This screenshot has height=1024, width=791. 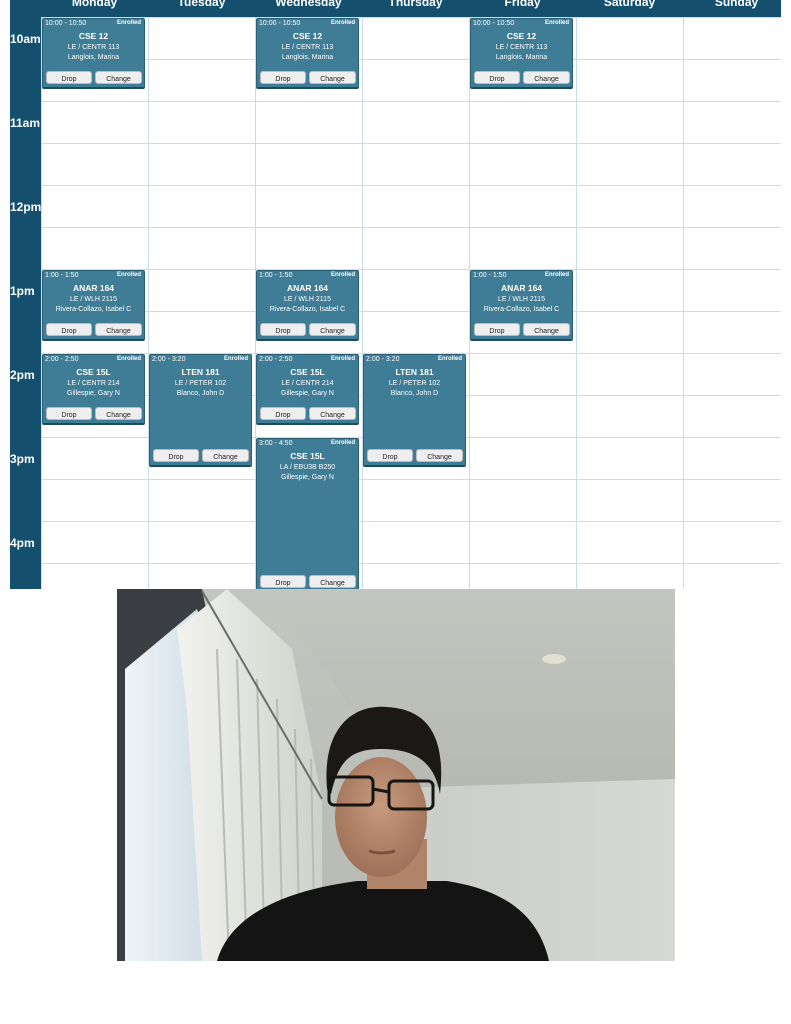 I want to click on course-location: LE / PETER 102, so click(x=414, y=383).